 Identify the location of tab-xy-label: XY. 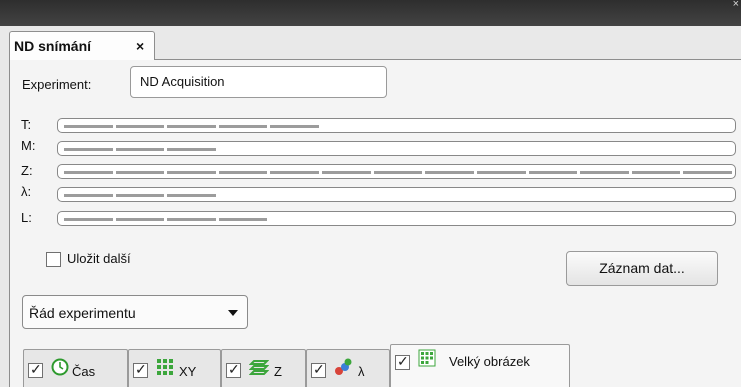
(188, 371).